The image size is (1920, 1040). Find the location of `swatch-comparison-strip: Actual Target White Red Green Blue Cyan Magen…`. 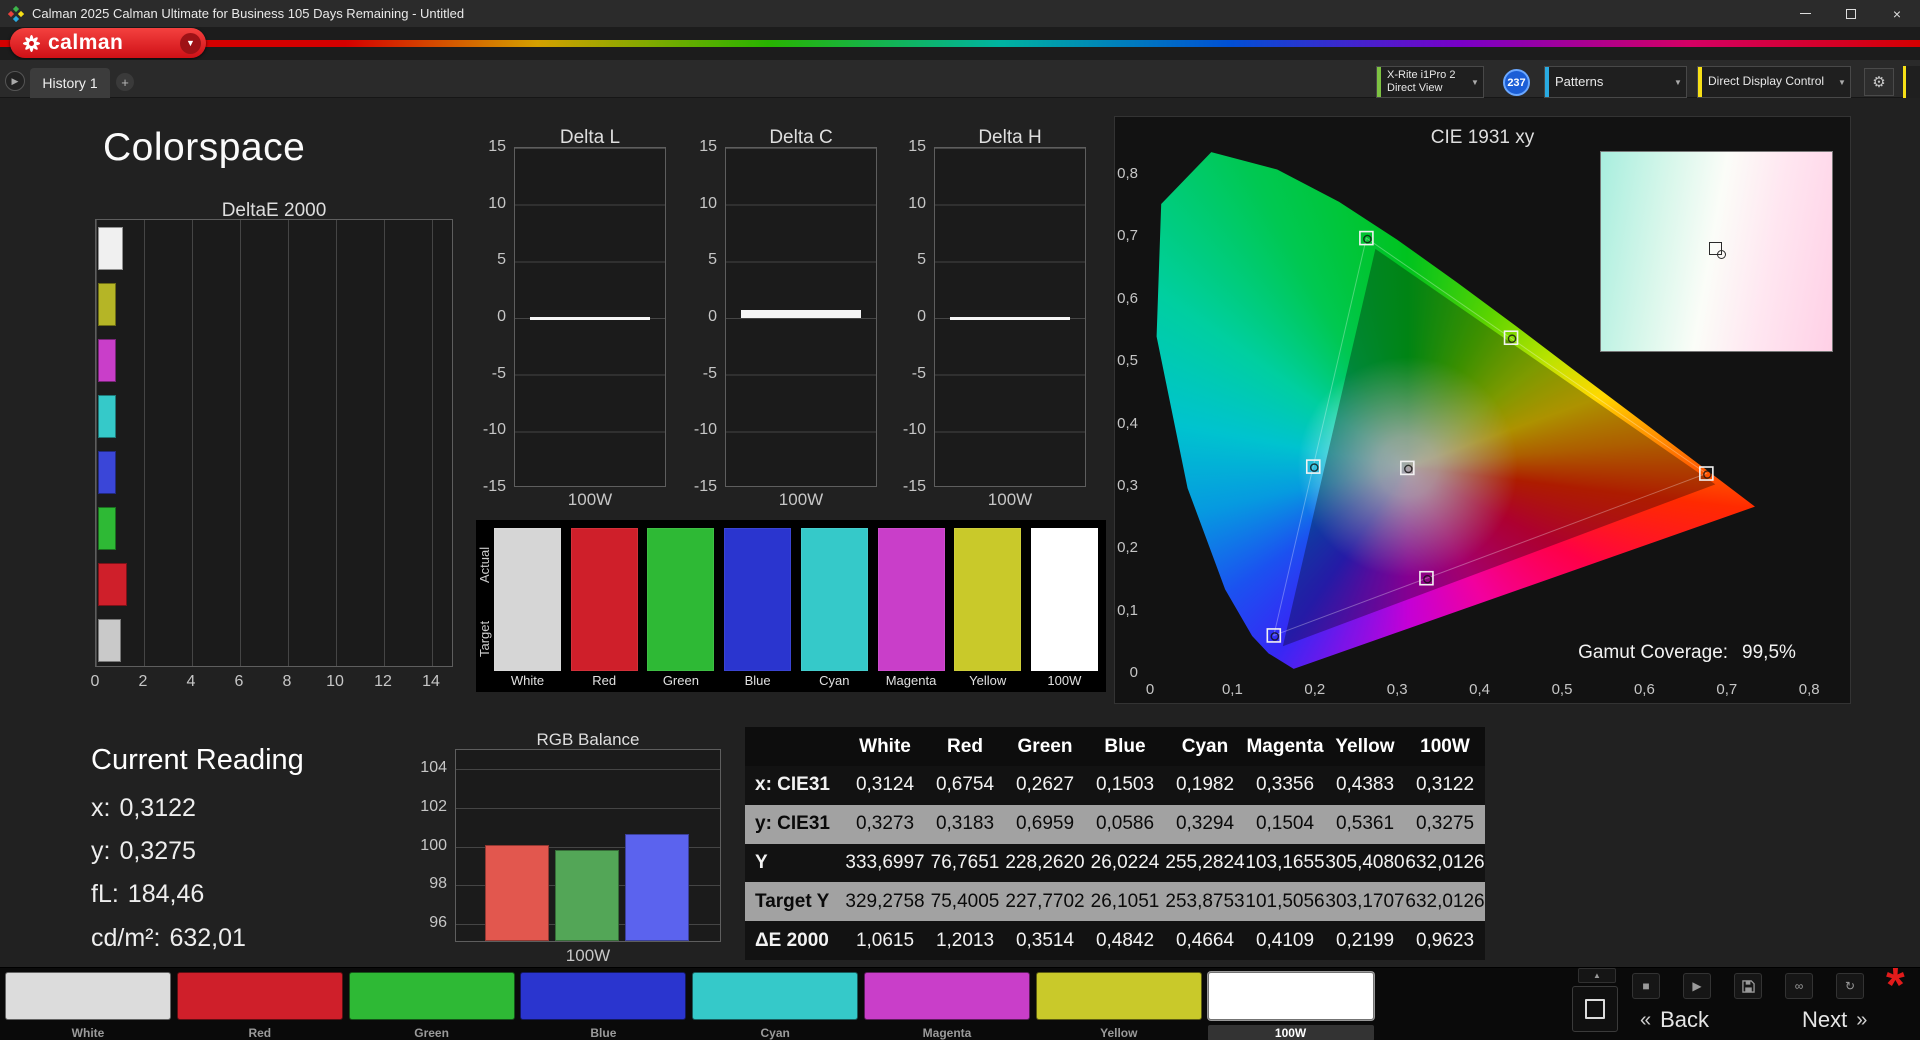

swatch-comparison-strip: Actual Target White Red Green Blue Cyan Magen… is located at coordinates (791, 606).